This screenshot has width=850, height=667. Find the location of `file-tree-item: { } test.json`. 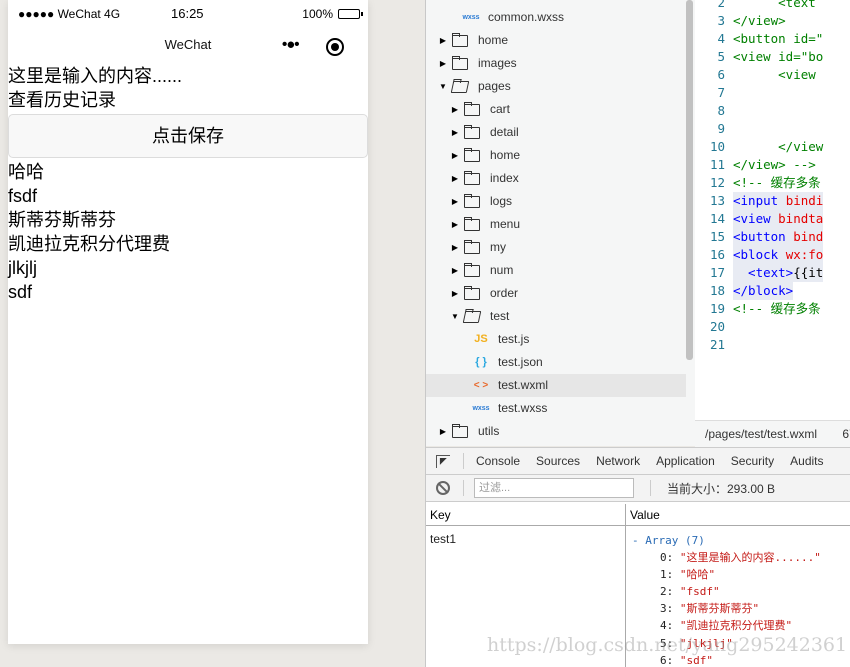

file-tree-item: { } test.json is located at coordinates (556, 362).